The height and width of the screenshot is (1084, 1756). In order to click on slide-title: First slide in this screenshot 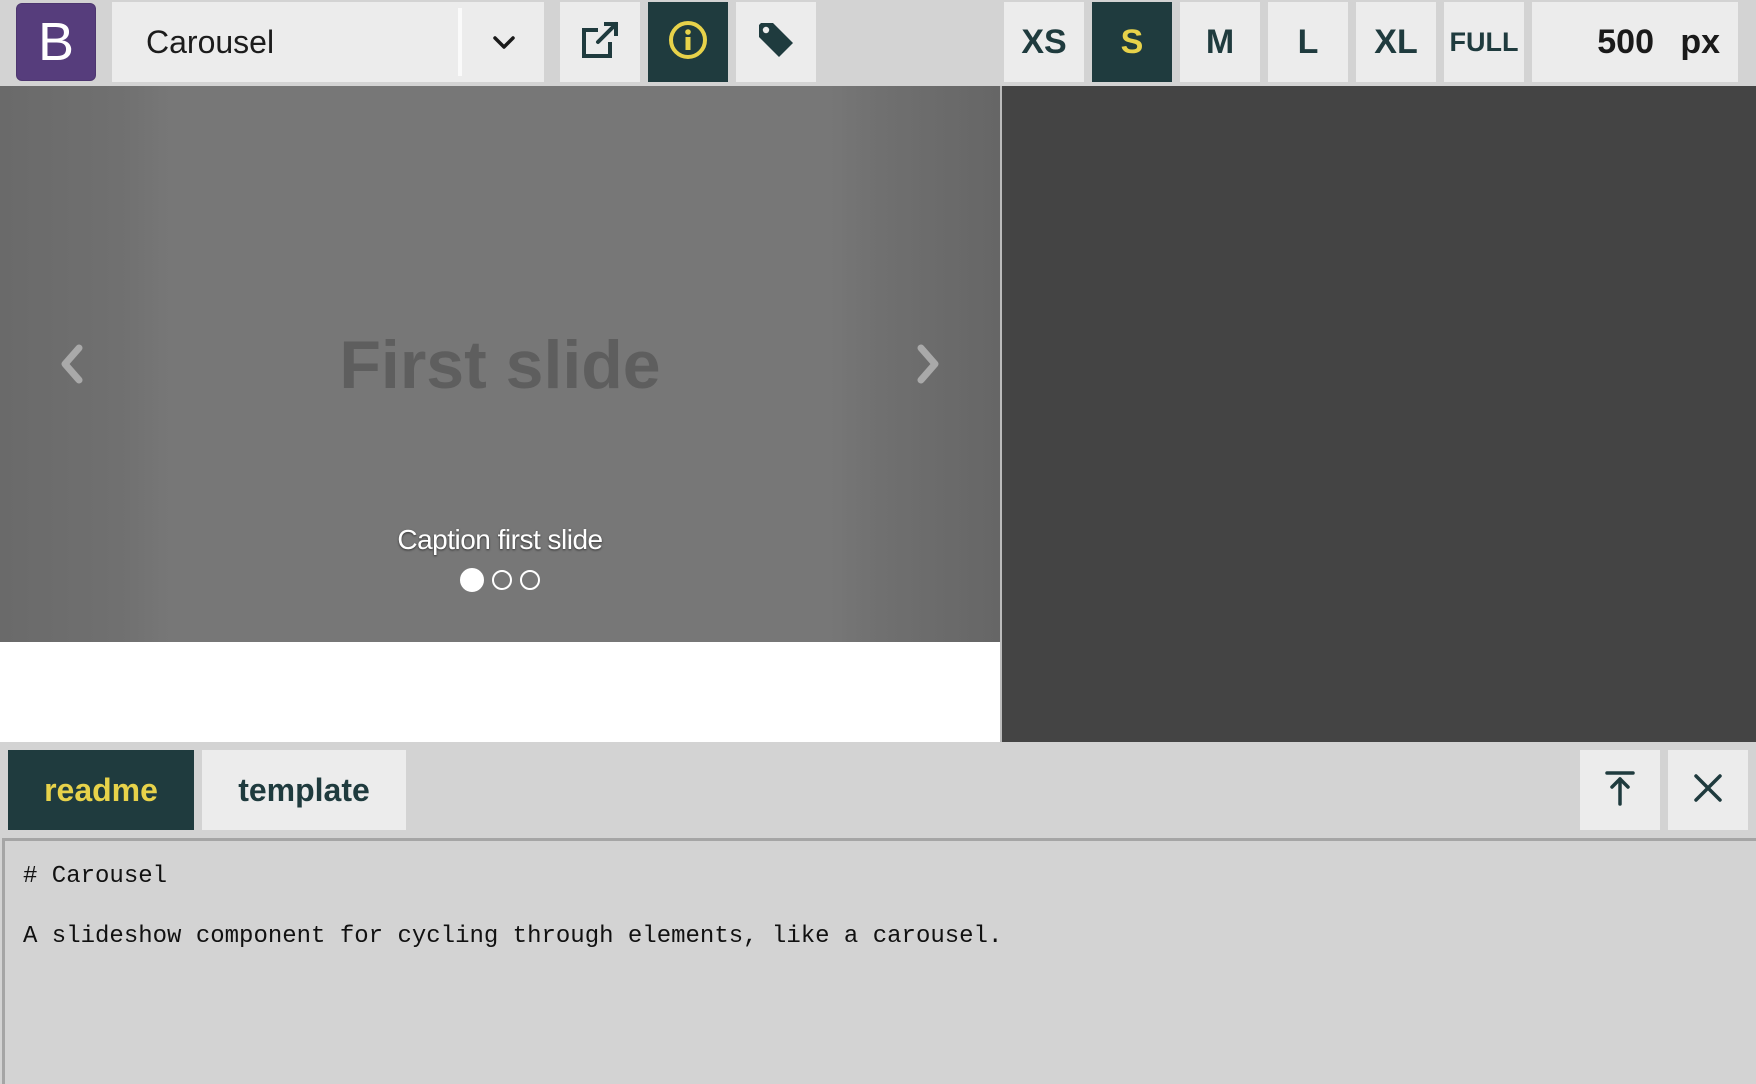, I will do `click(500, 365)`.